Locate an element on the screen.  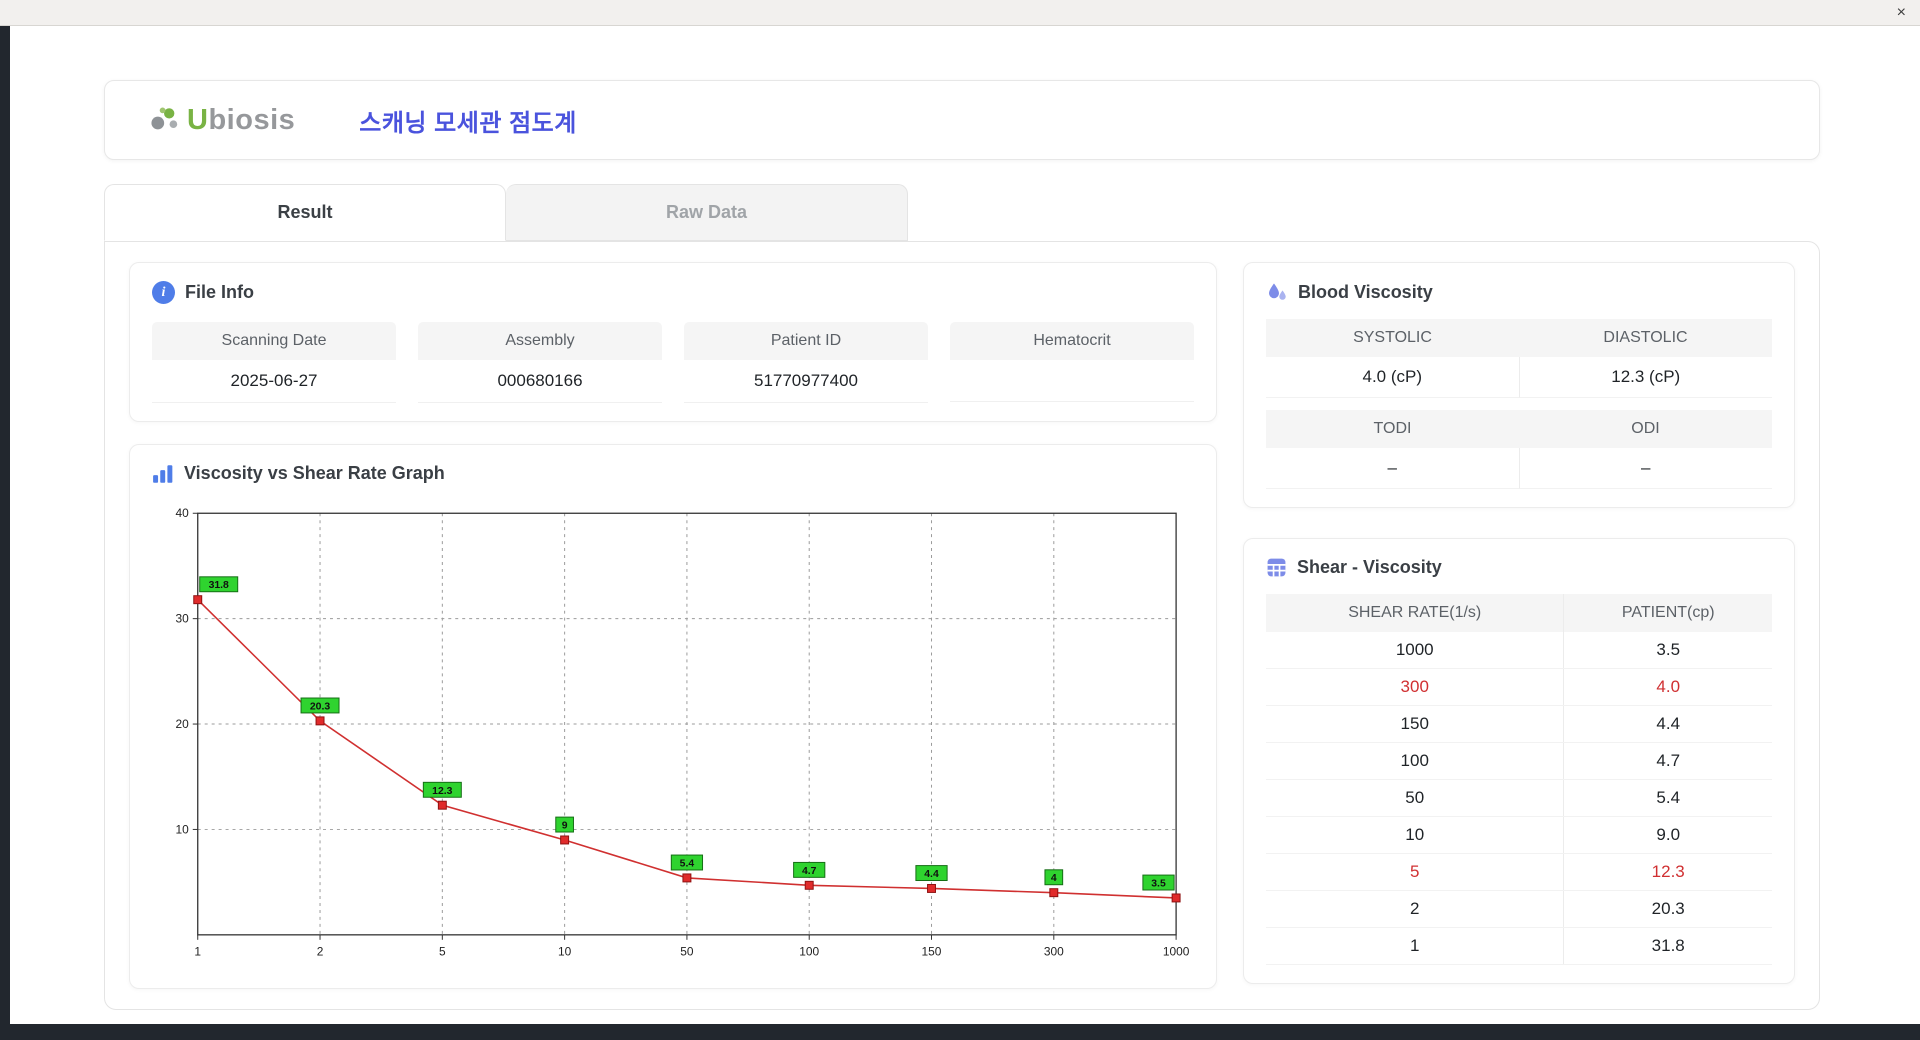
ubiosis-logo: Ubiosis is located at coordinates (221, 120).